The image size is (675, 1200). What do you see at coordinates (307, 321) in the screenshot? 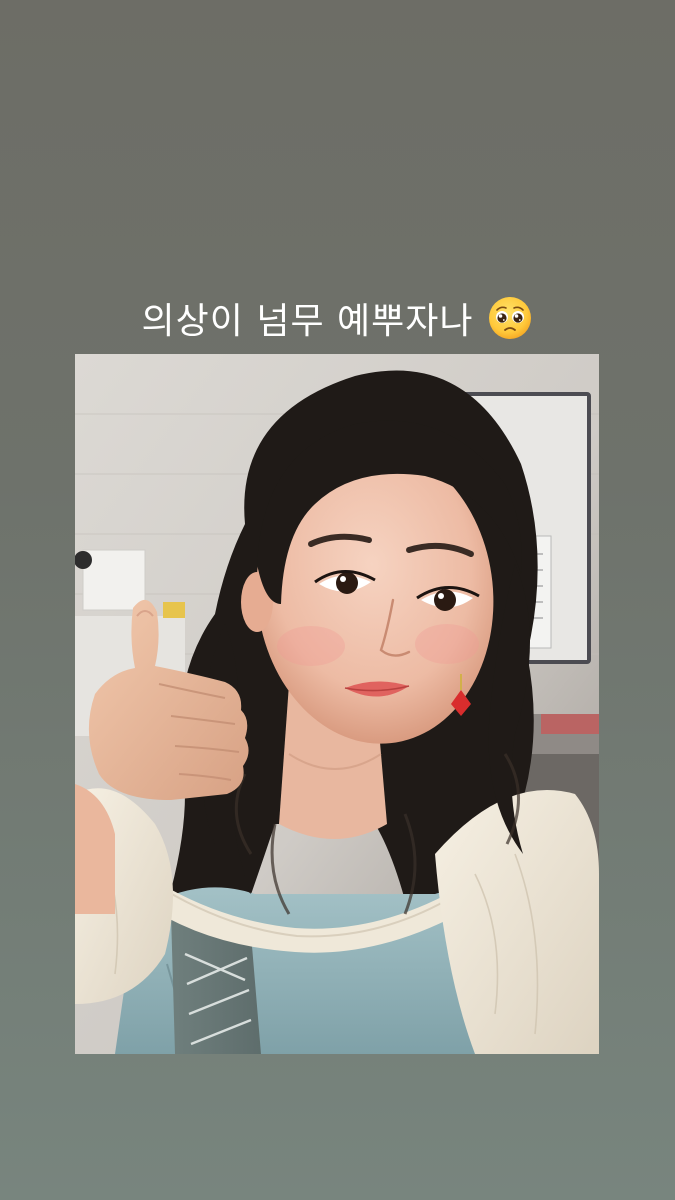
I see `caption-text: 의상이 넘무 예뿌자나` at bounding box center [307, 321].